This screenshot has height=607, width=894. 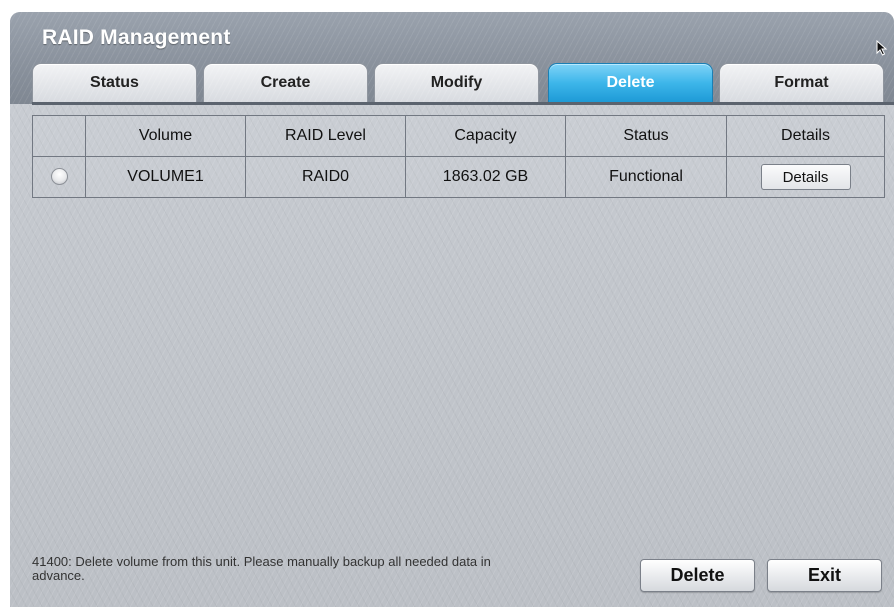 What do you see at coordinates (824, 575) in the screenshot?
I see `exit-button: Exit` at bounding box center [824, 575].